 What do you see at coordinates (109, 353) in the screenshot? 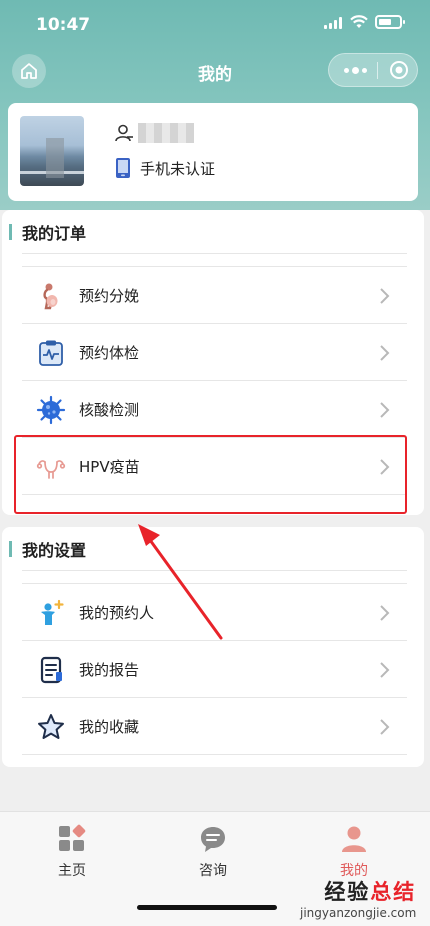
I see `list-item-label: 预约体检` at bounding box center [109, 353].